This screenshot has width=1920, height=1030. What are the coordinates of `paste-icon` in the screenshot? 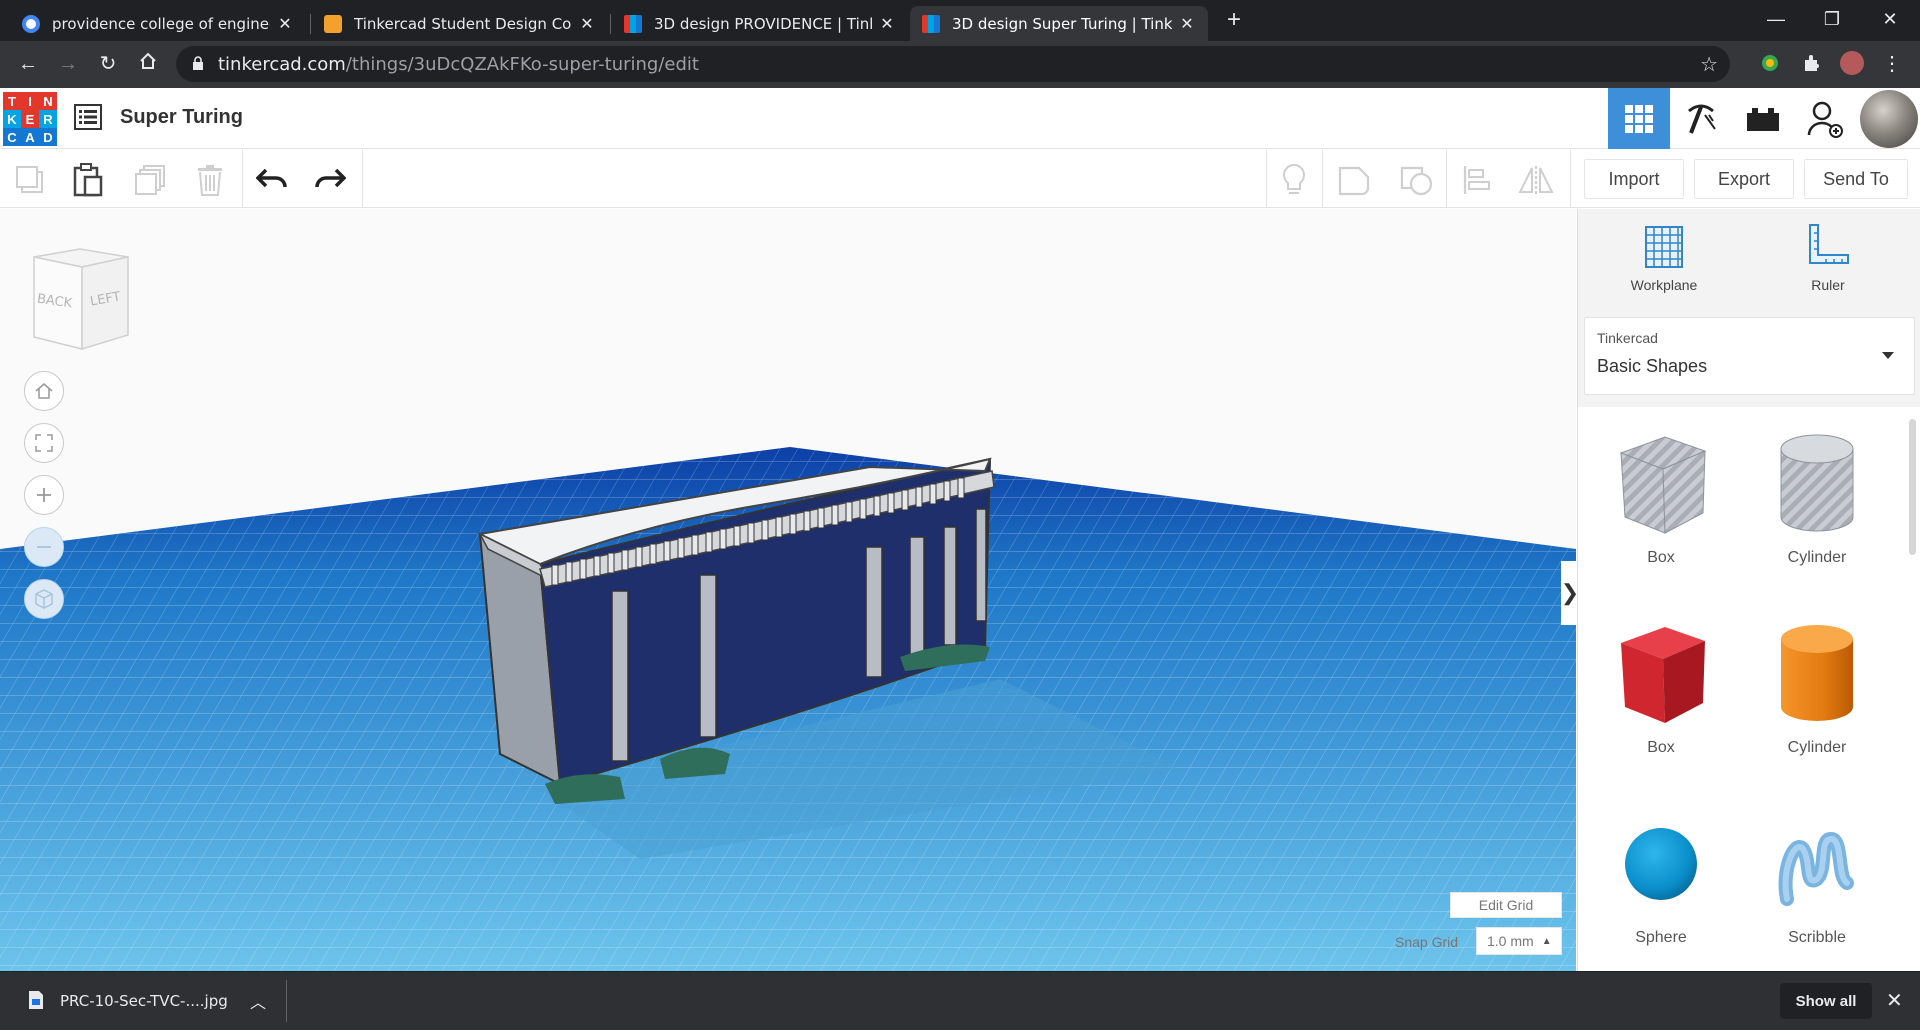 It's located at (88, 180).